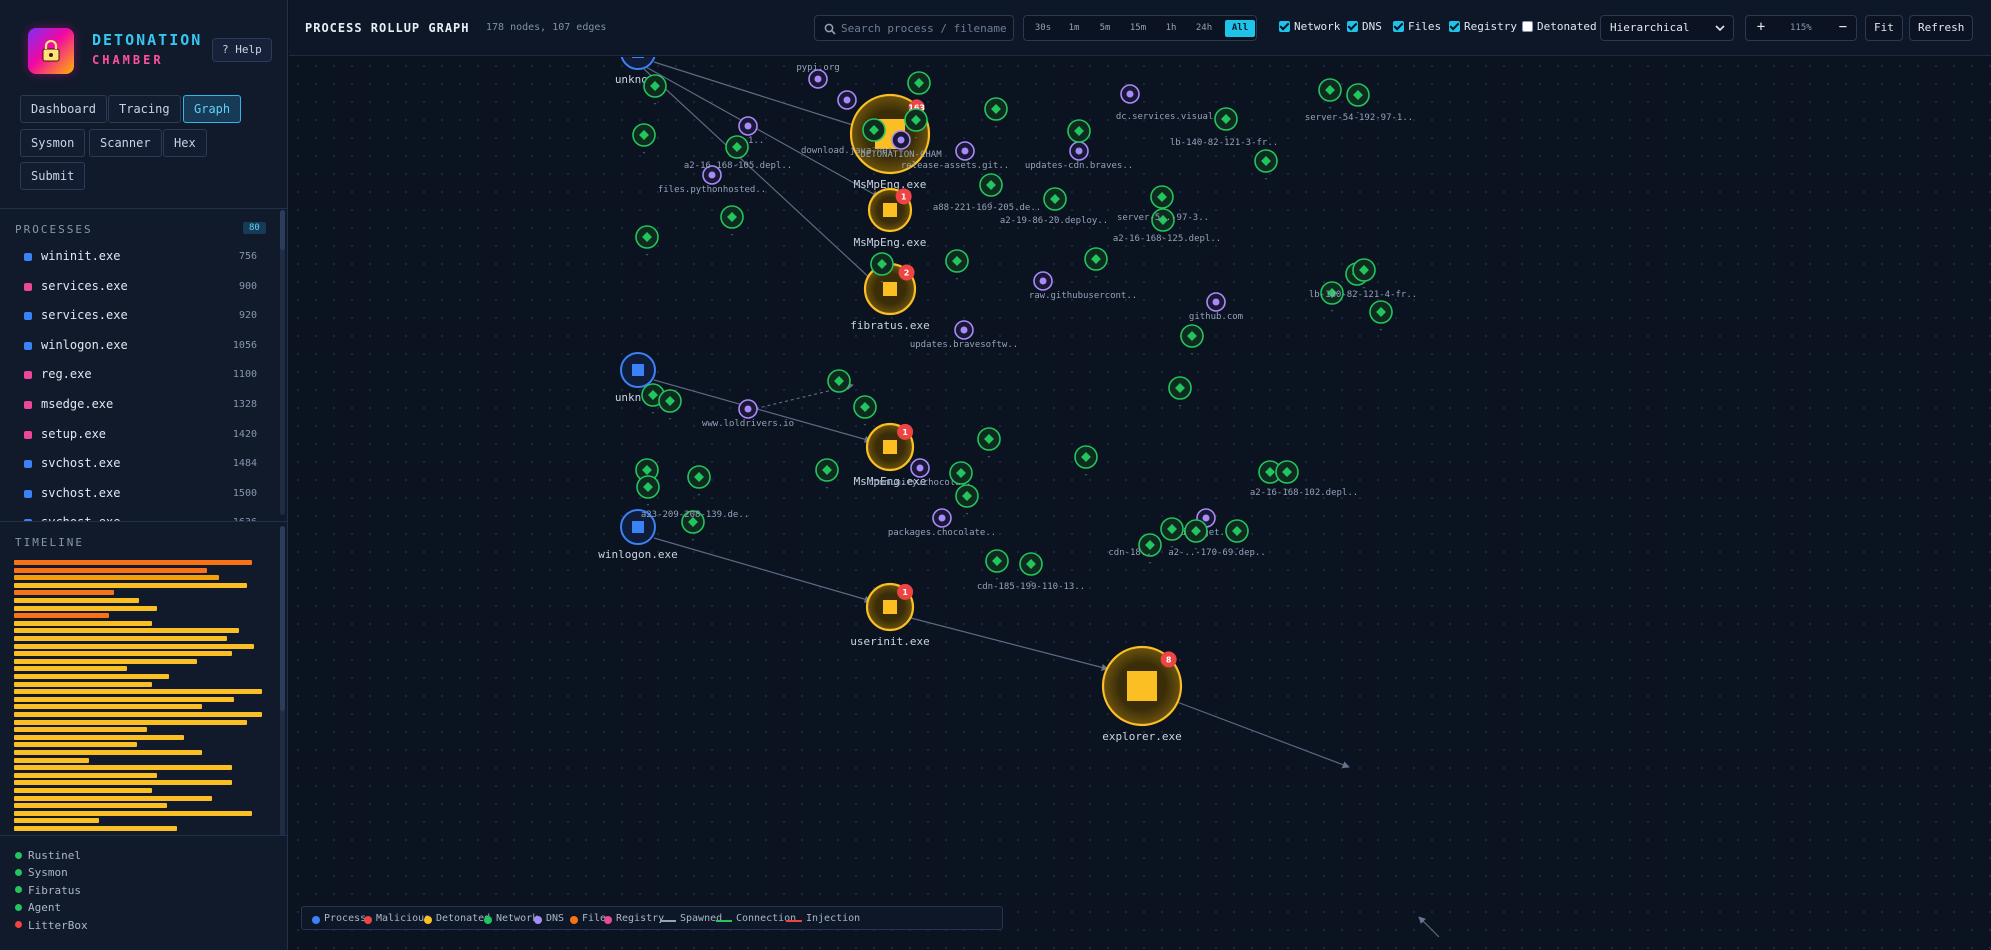 The height and width of the screenshot is (950, 1991). Describe the element at coordinates (1074, 28) in the screenshot. I see `time-range-1m: 1m` at that location.